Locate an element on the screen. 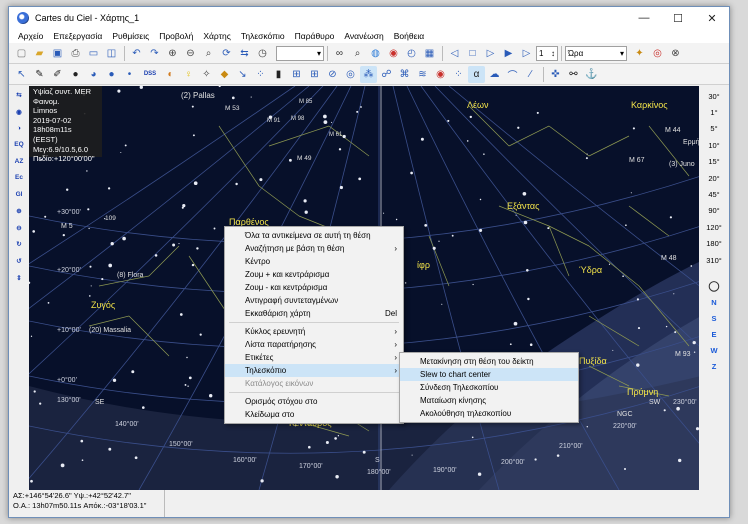 The image size is (748, 524). cluster-icon: • is located at coordinates (129, 74).